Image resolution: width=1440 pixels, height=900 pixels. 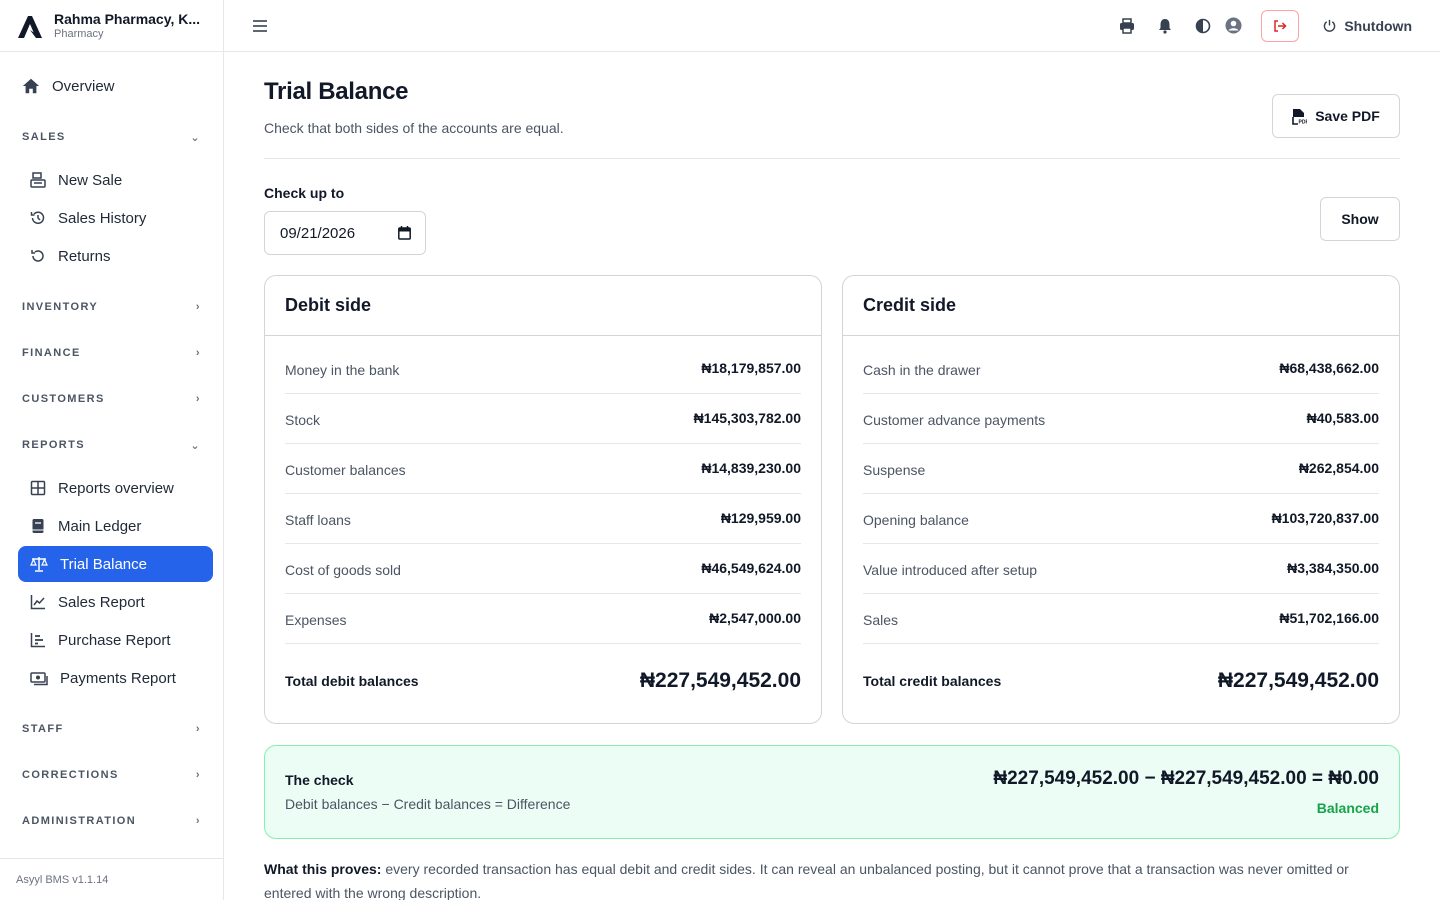 What do you see at coordinates (954, 419) in the screenshot?
I see `row-label: Customer advance payments` at bounding box center [954, 419].